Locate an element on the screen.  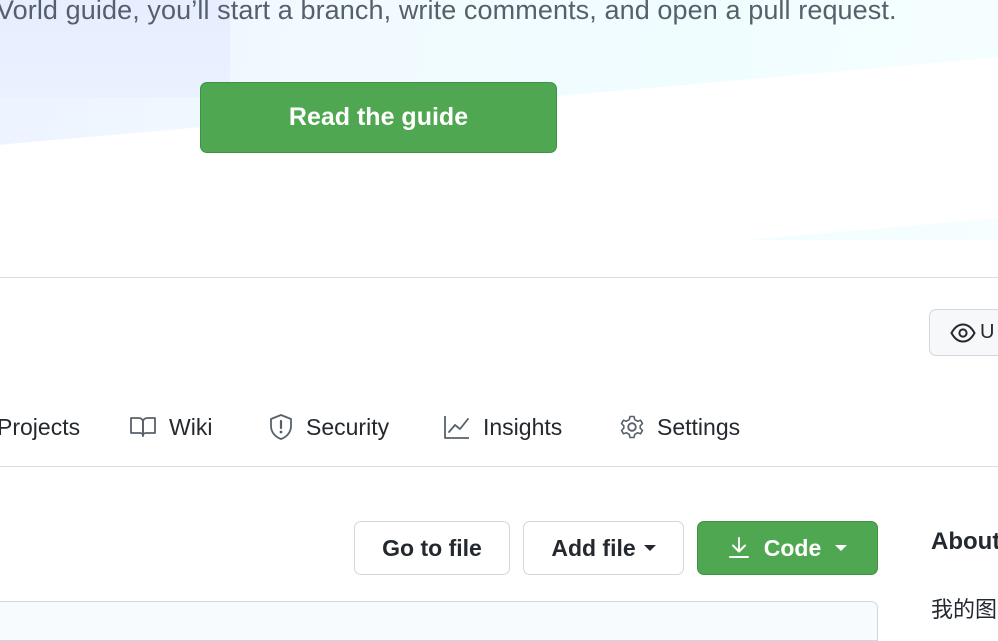
tab-wiki: Wiki is located at coordinates (170, 427).